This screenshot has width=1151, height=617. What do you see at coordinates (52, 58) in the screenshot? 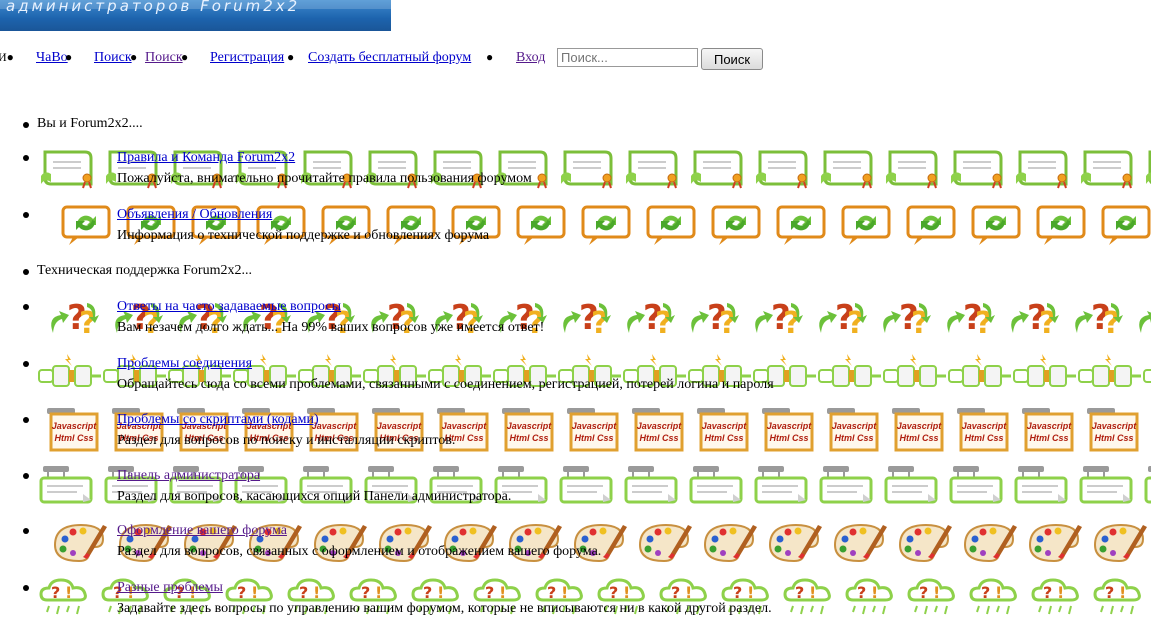
I see `nav-faq-link: ЧаВо` at bounding box center [52, 58].